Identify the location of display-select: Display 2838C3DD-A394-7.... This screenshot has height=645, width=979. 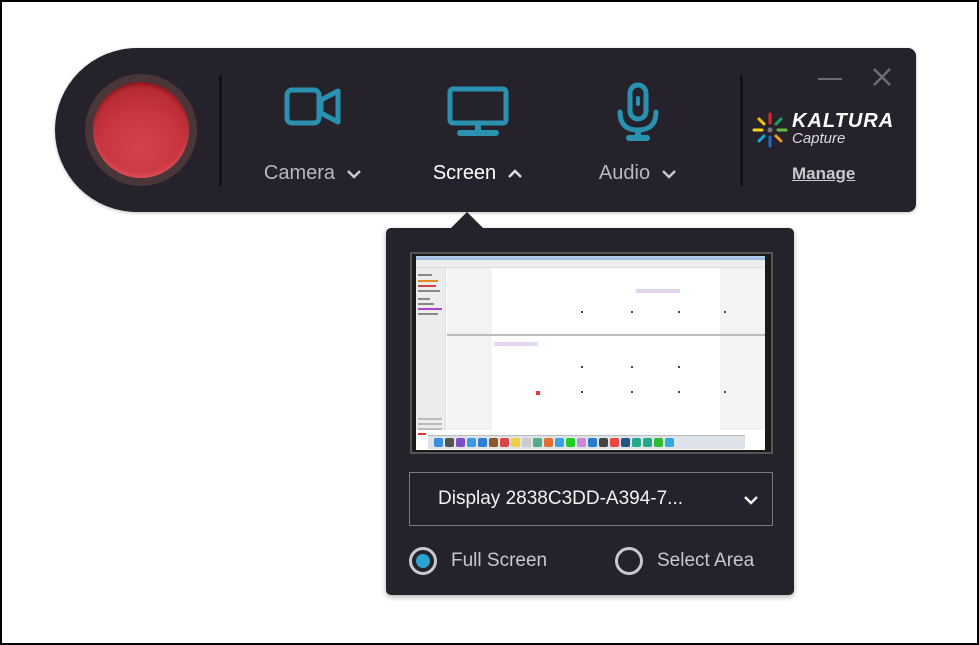
(591, 499).